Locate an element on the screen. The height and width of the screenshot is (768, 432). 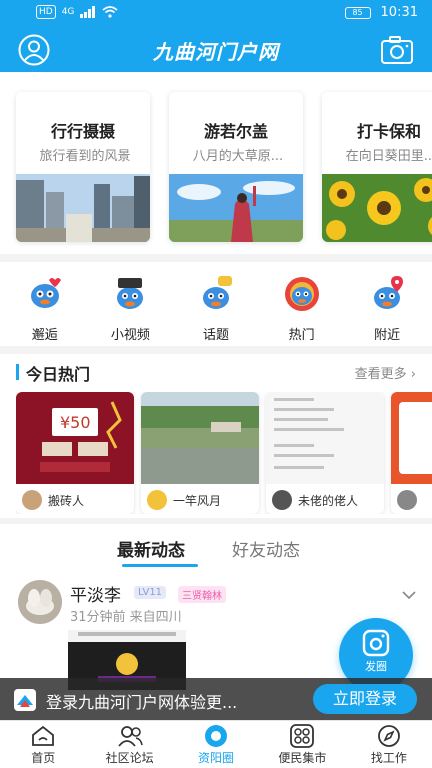
nav-market: 便民集市 is located at coordinates (302, 744).